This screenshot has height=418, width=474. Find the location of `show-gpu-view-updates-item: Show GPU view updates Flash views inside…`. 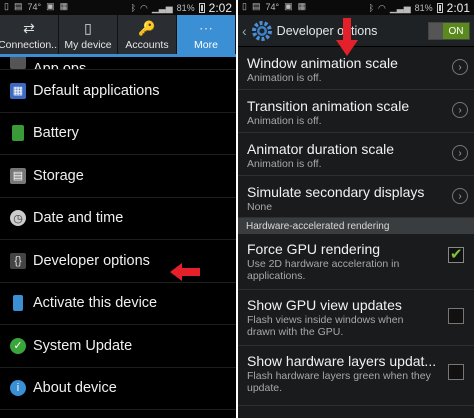

show-gpu-view-updates-item: Show GPU view updates Flash views inside… is located at coordinates (356, 318).